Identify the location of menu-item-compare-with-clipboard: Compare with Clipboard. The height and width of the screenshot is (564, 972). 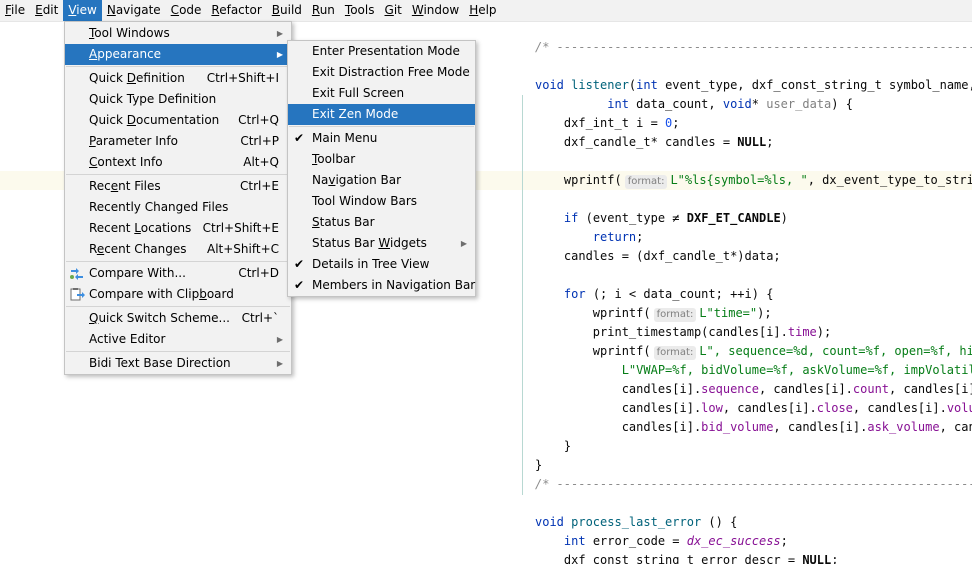
(178, 294).